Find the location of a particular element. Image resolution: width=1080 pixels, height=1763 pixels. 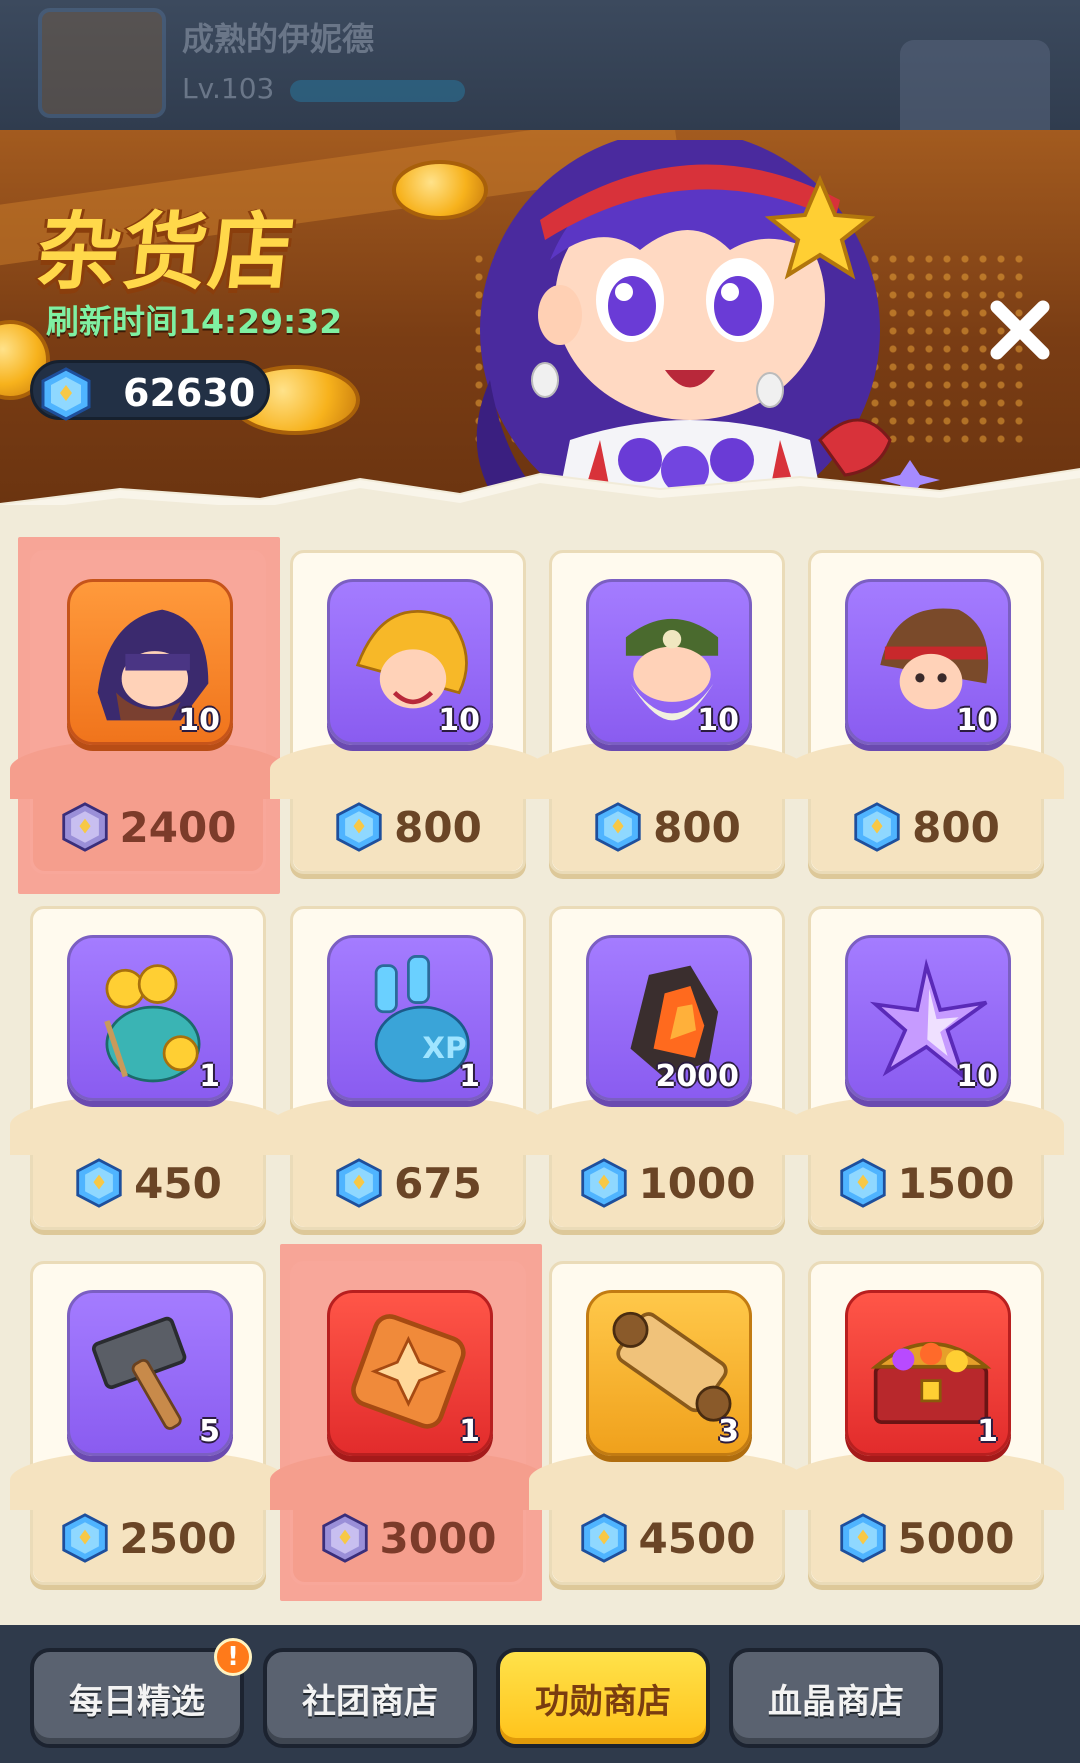

shop-item-card: 1 450 is located at coordinates (148, 1068).